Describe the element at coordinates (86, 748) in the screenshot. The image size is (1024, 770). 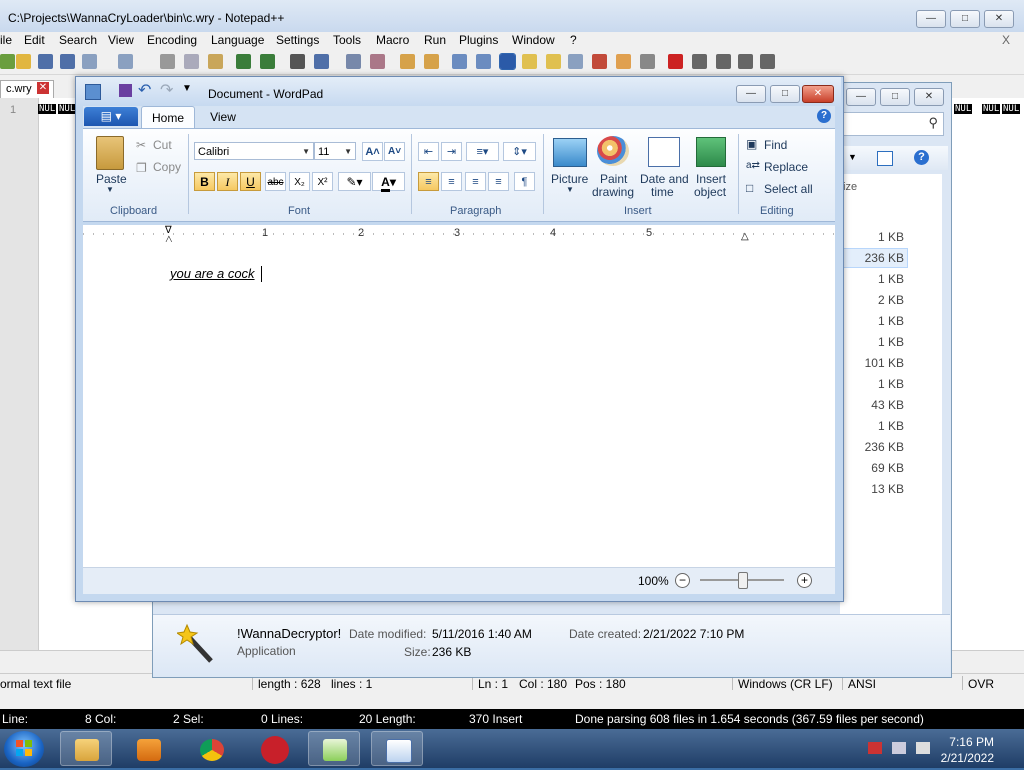
I see `taskbar-explorer` at that location.